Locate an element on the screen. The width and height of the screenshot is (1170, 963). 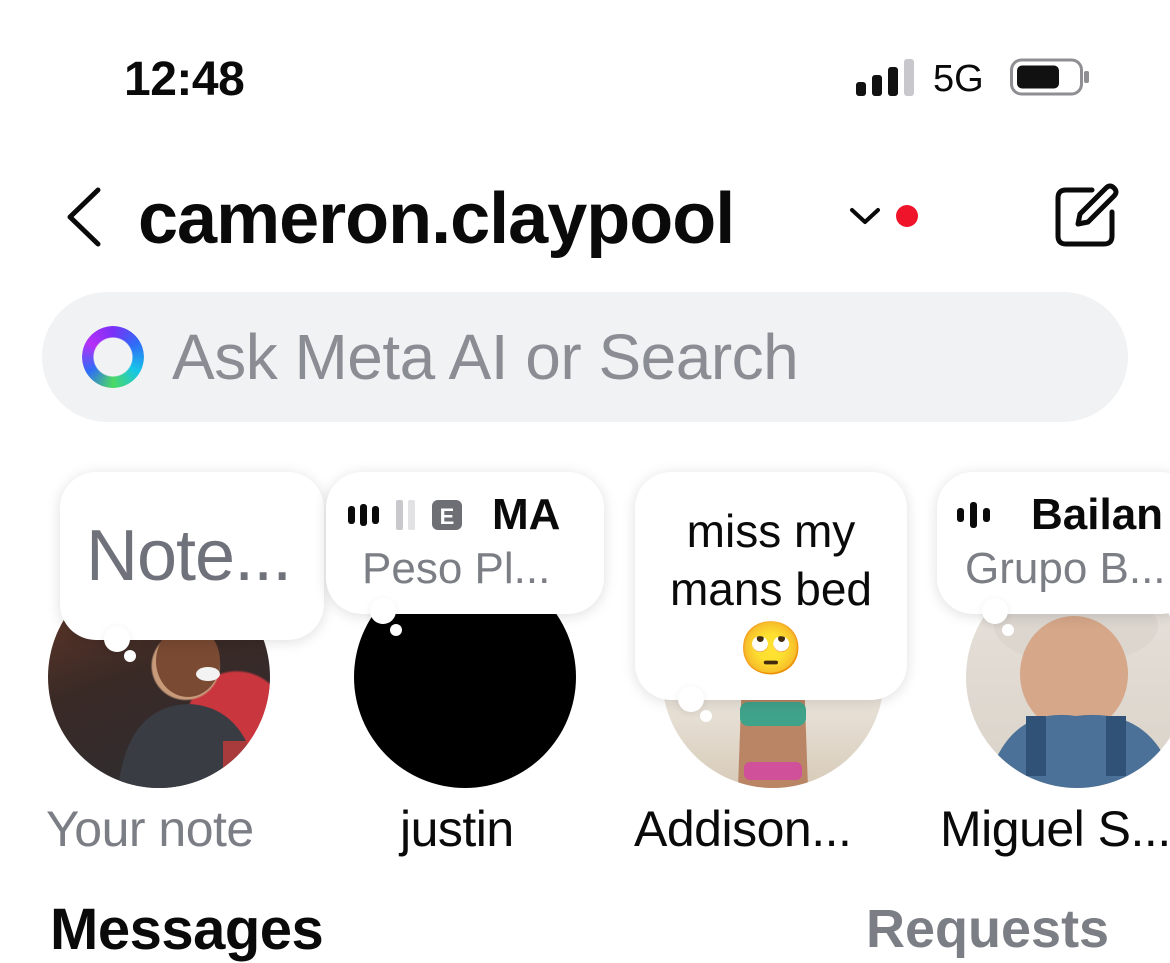
unread-indicator-dot is located at coordinates (907, 216).